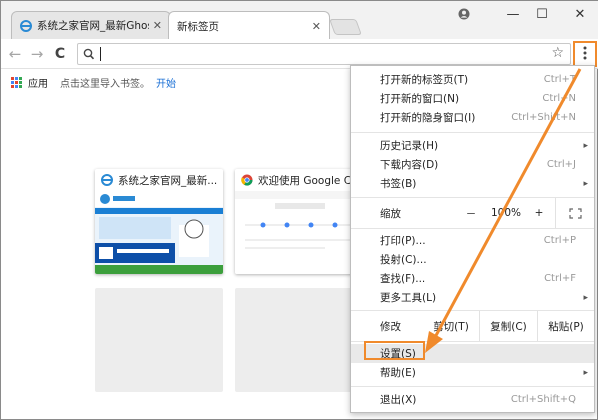  Describe the element at coordinates (543, 117) in the screenshot. I see `menu-item-shortcut: Ctrl+Shift+N` at that location.